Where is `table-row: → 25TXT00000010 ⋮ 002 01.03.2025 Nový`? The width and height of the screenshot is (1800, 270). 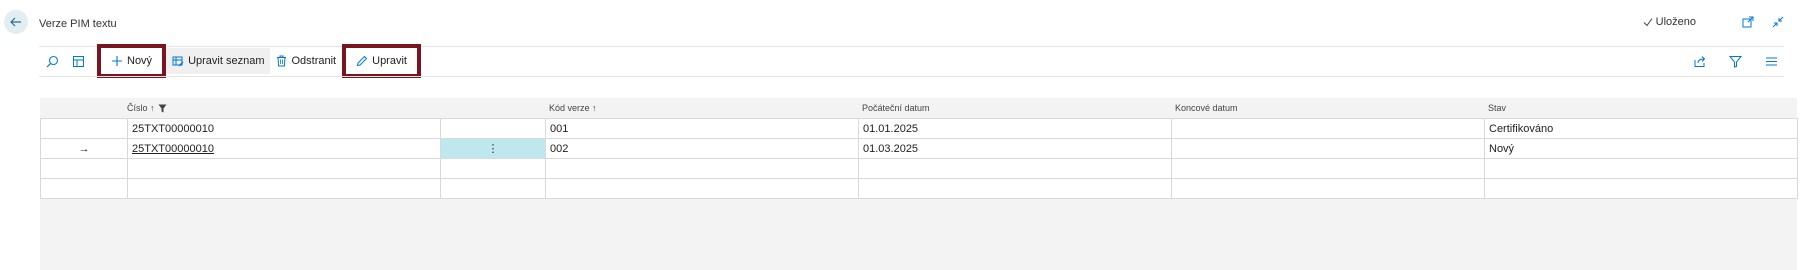 table-row: → 25TXT00000010 ⋮ 002 01.03.2025 Nový is located at coordinates (919, 148).